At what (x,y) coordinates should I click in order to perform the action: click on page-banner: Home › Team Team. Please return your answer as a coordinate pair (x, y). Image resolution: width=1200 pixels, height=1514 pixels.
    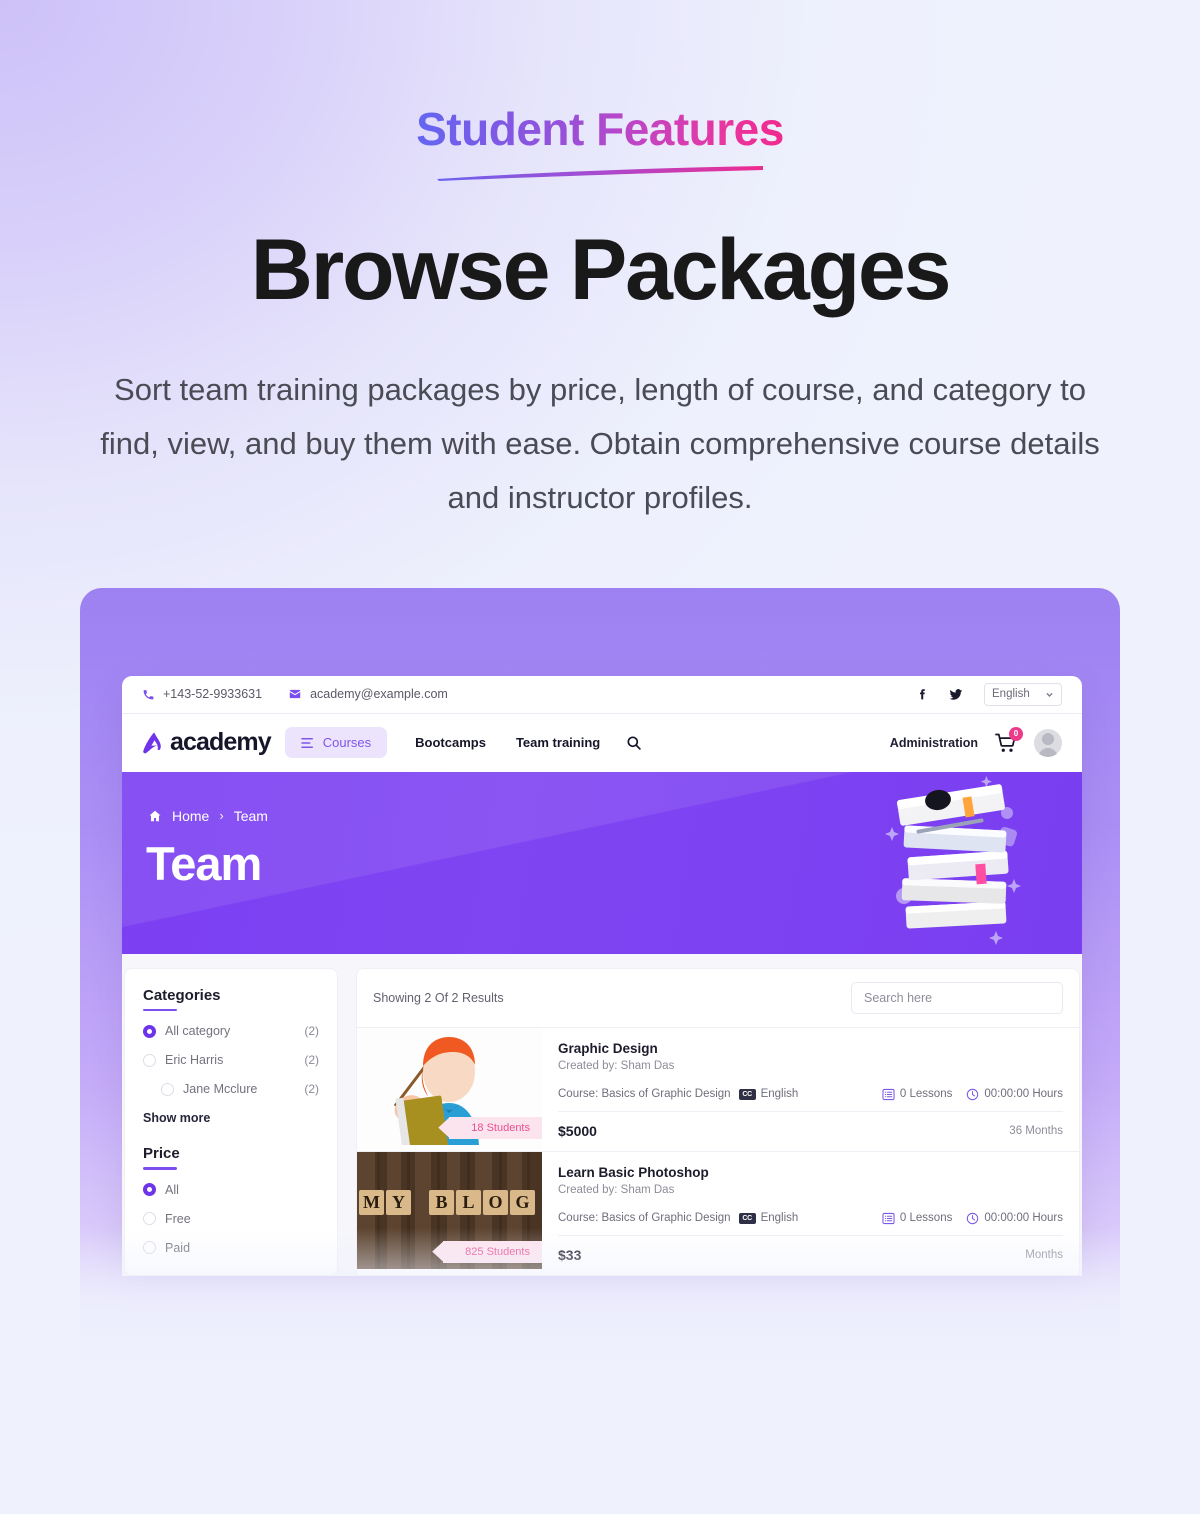
    Looking at the image, I should click on (602, 862).